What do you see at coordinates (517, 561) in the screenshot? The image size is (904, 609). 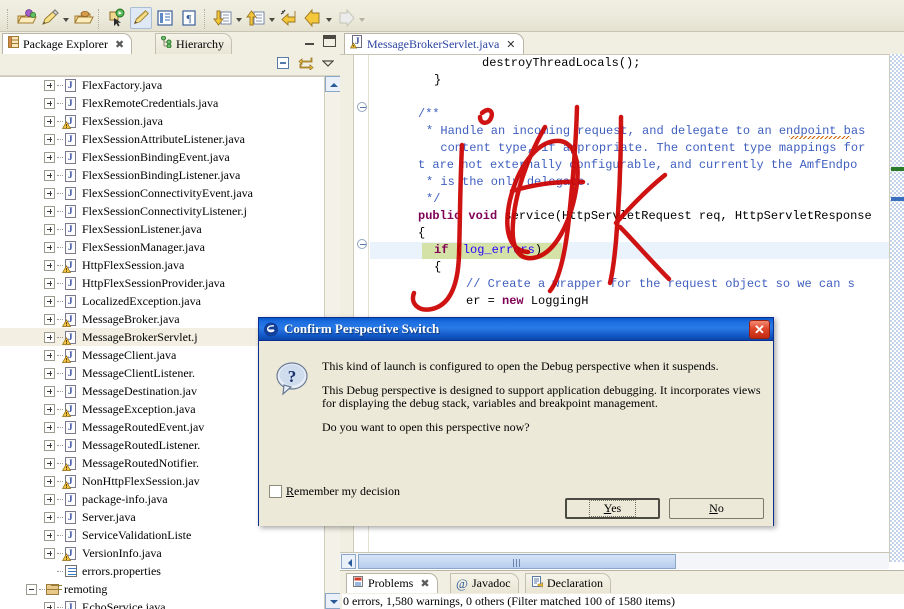 I see `hscroll-thumb` at bounding box center [517, 561].